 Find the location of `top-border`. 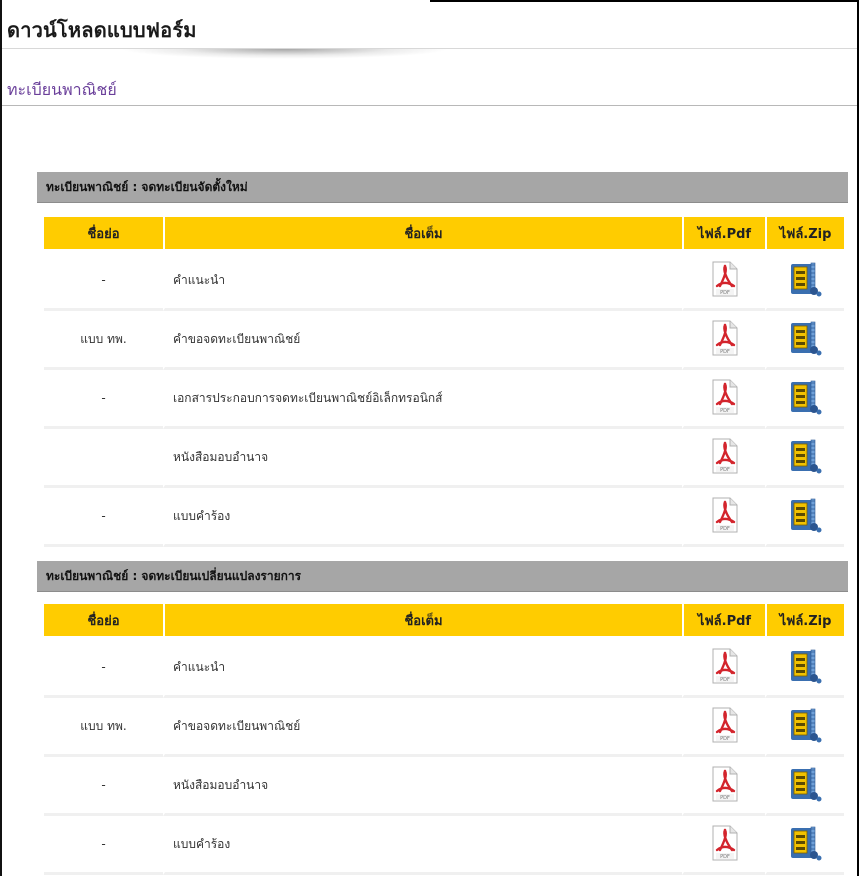

top-border is located at coordinates (644, 1).